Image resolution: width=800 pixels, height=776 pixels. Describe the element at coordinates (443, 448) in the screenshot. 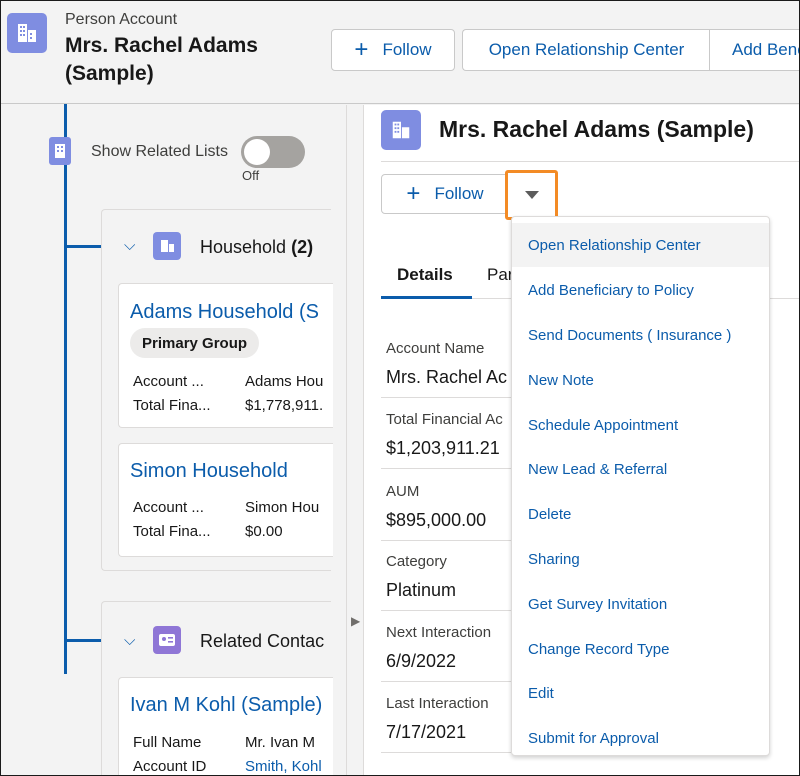

I see `field-value: $1,203,911.21` at that location.